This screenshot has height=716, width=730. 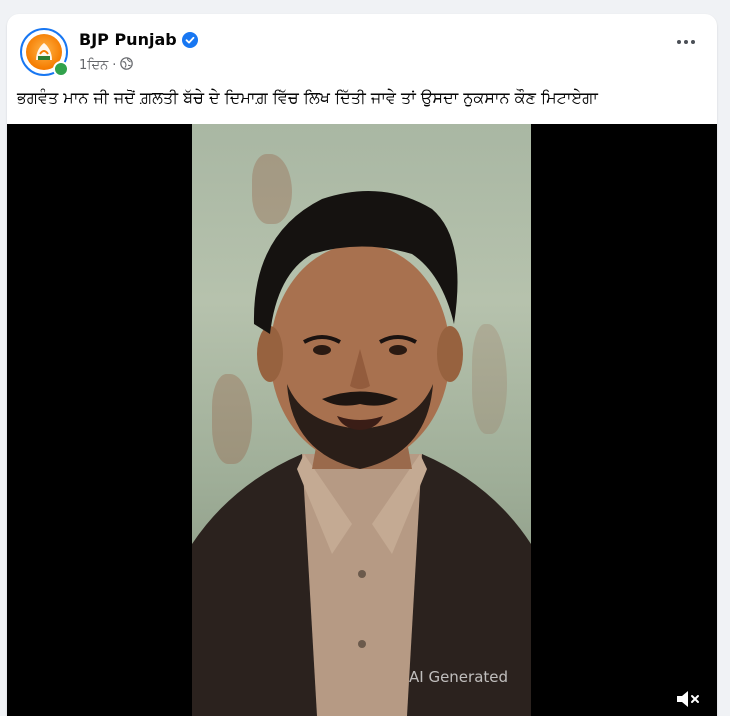 I want to click on post-meta: 1ਦਿਨ ·, so click(x=106, y=65).